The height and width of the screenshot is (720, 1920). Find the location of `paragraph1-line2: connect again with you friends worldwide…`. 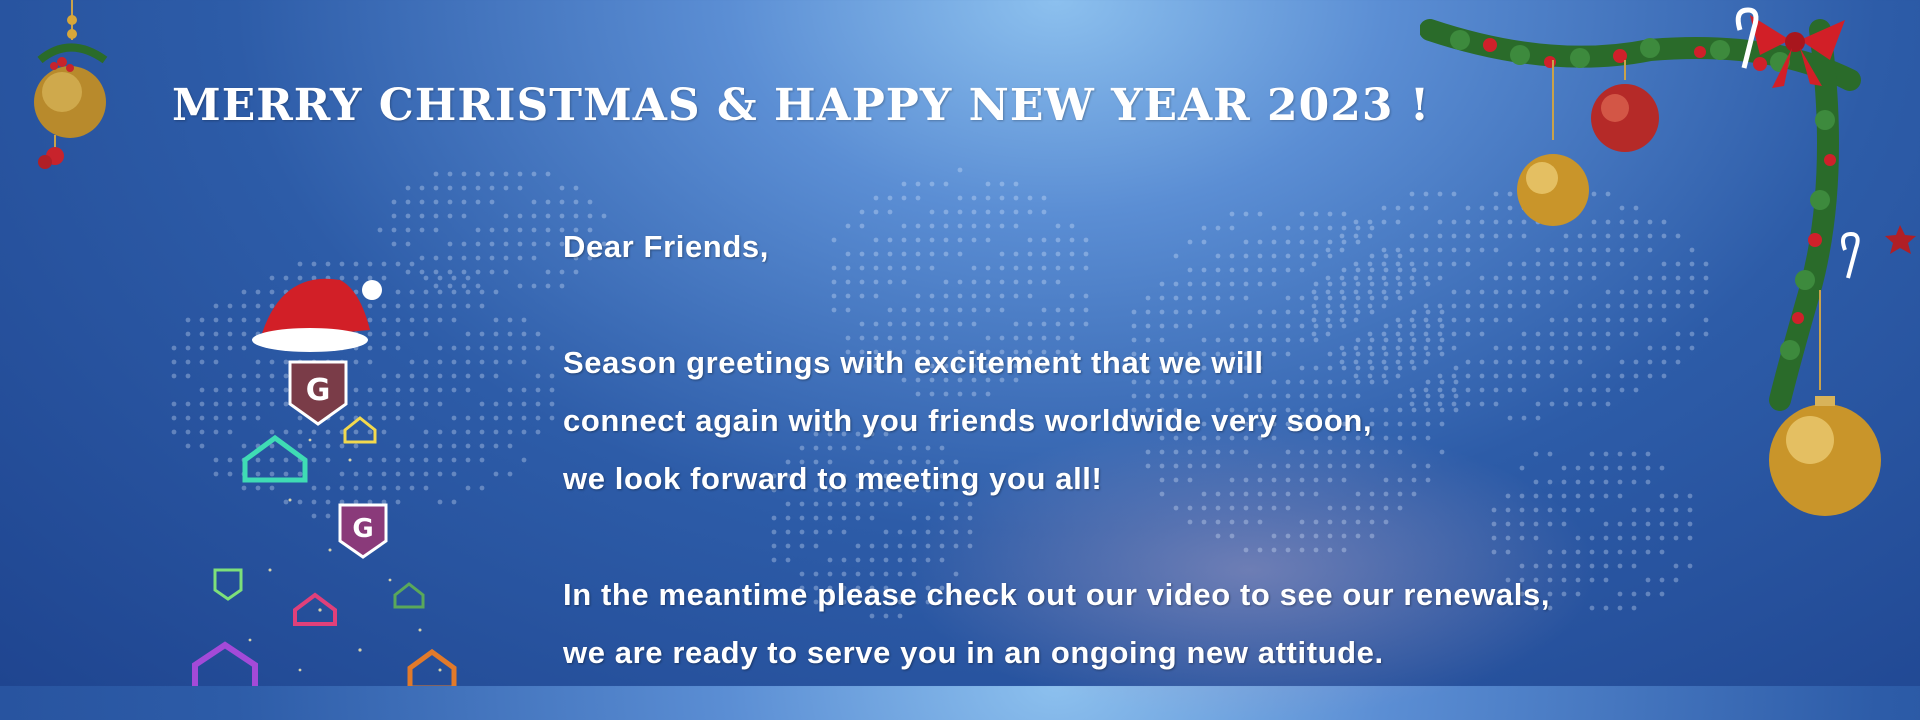

paragraph1-line2: connect again with you friends worldwide… is located at coordinates (968, 420).